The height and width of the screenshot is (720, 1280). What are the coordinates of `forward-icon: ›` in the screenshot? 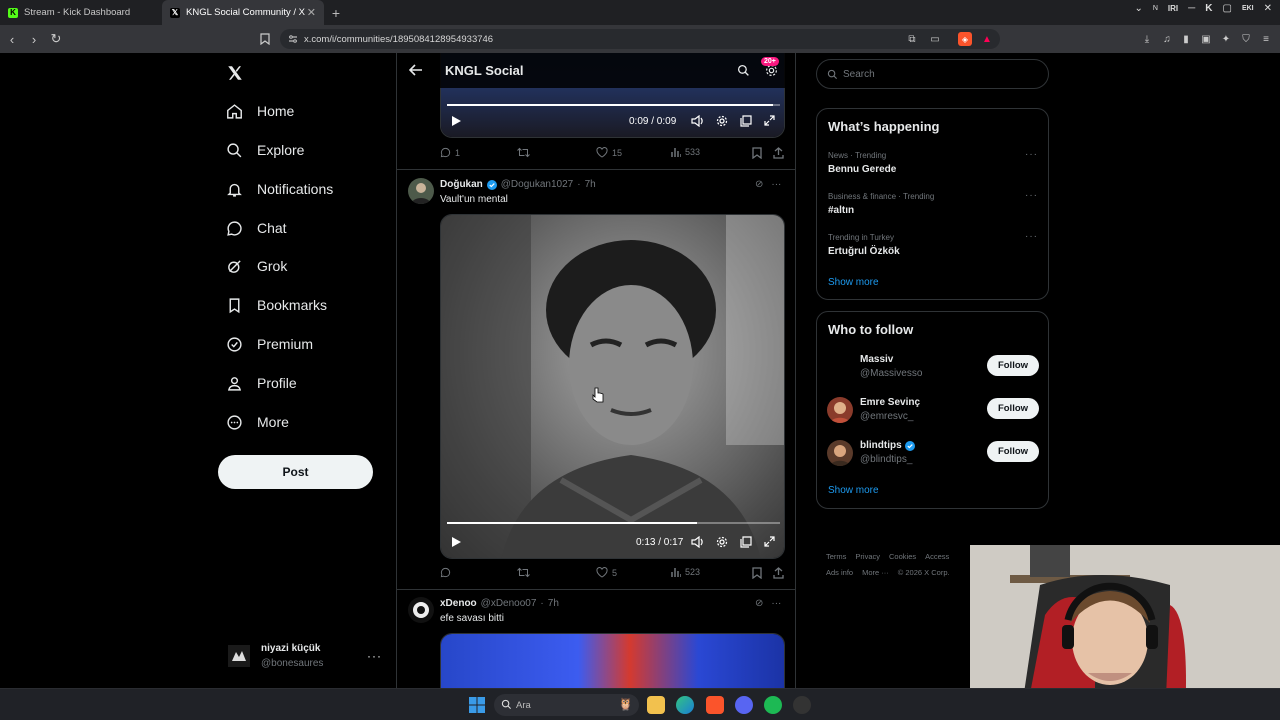 It's located at (34, 39).